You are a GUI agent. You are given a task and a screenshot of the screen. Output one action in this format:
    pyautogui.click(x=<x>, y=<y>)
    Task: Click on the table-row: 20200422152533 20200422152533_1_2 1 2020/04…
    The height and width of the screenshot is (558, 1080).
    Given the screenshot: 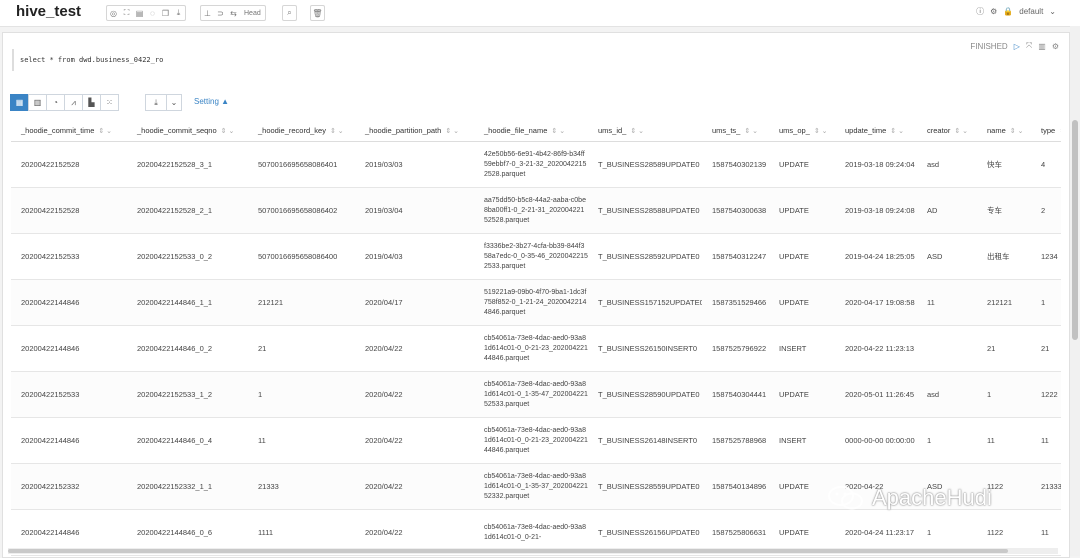 What is the action you would take?
    pyautogui.click(x=536, y=394)
    